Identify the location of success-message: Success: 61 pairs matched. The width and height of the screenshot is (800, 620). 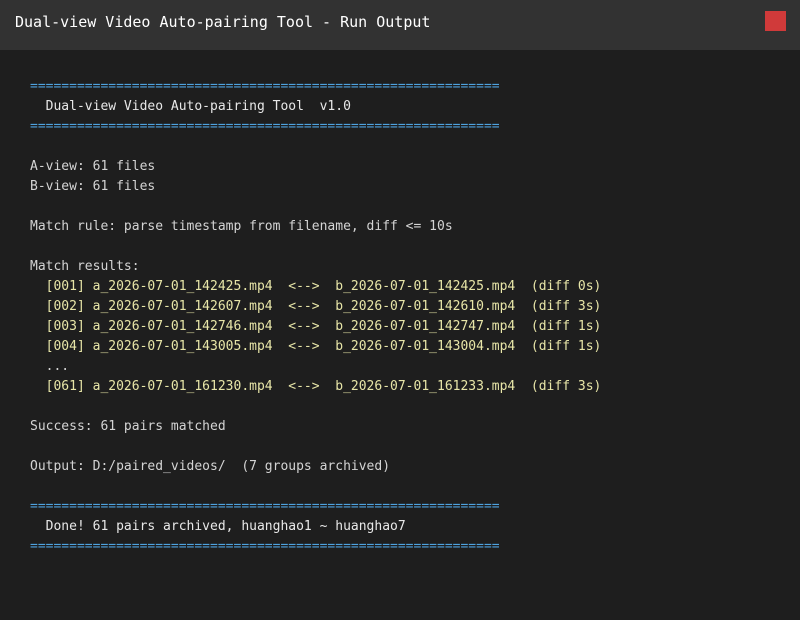
(128, 426).